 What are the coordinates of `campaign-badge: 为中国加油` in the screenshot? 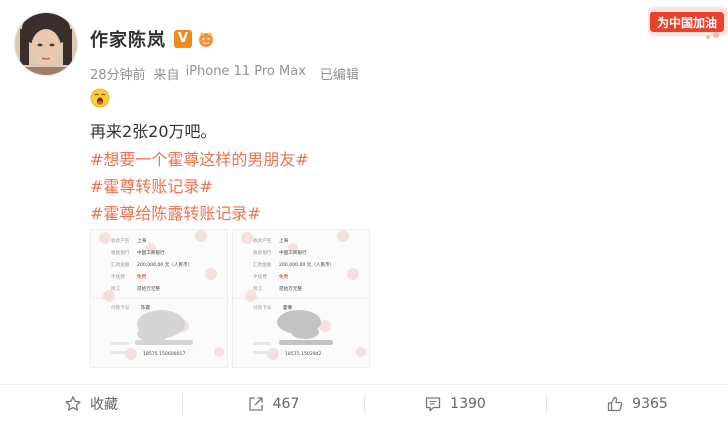 It's located at (685, 22).